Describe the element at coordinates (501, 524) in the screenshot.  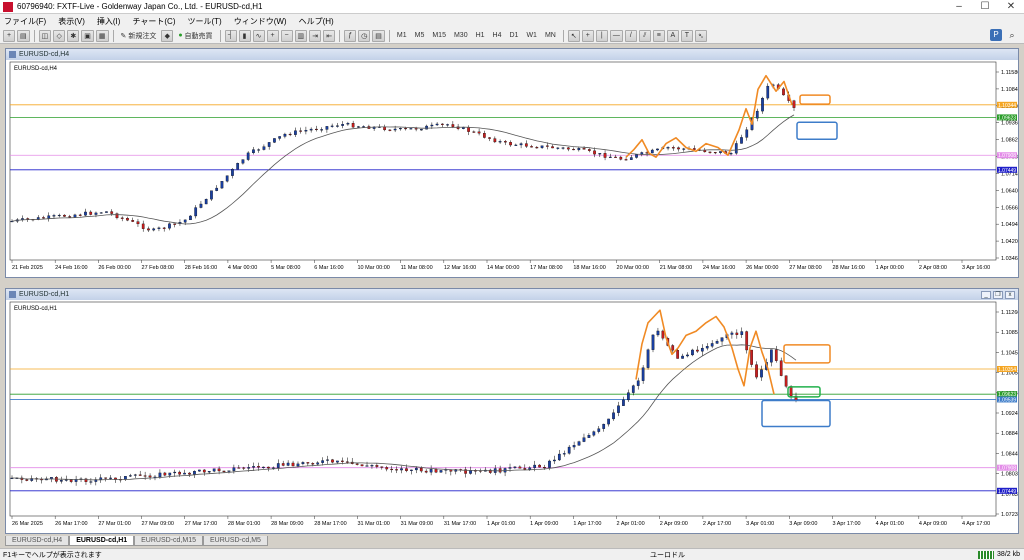
I see `time-axis-label: 1 Apr 01:00` at that location.